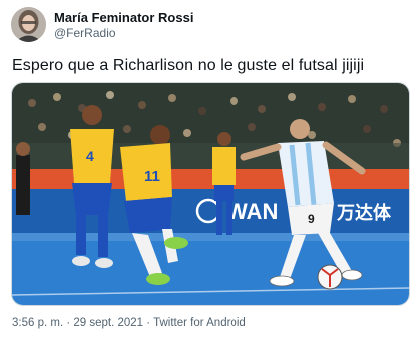  I want to click on jersey-number-11: 11, so click(152, 176).